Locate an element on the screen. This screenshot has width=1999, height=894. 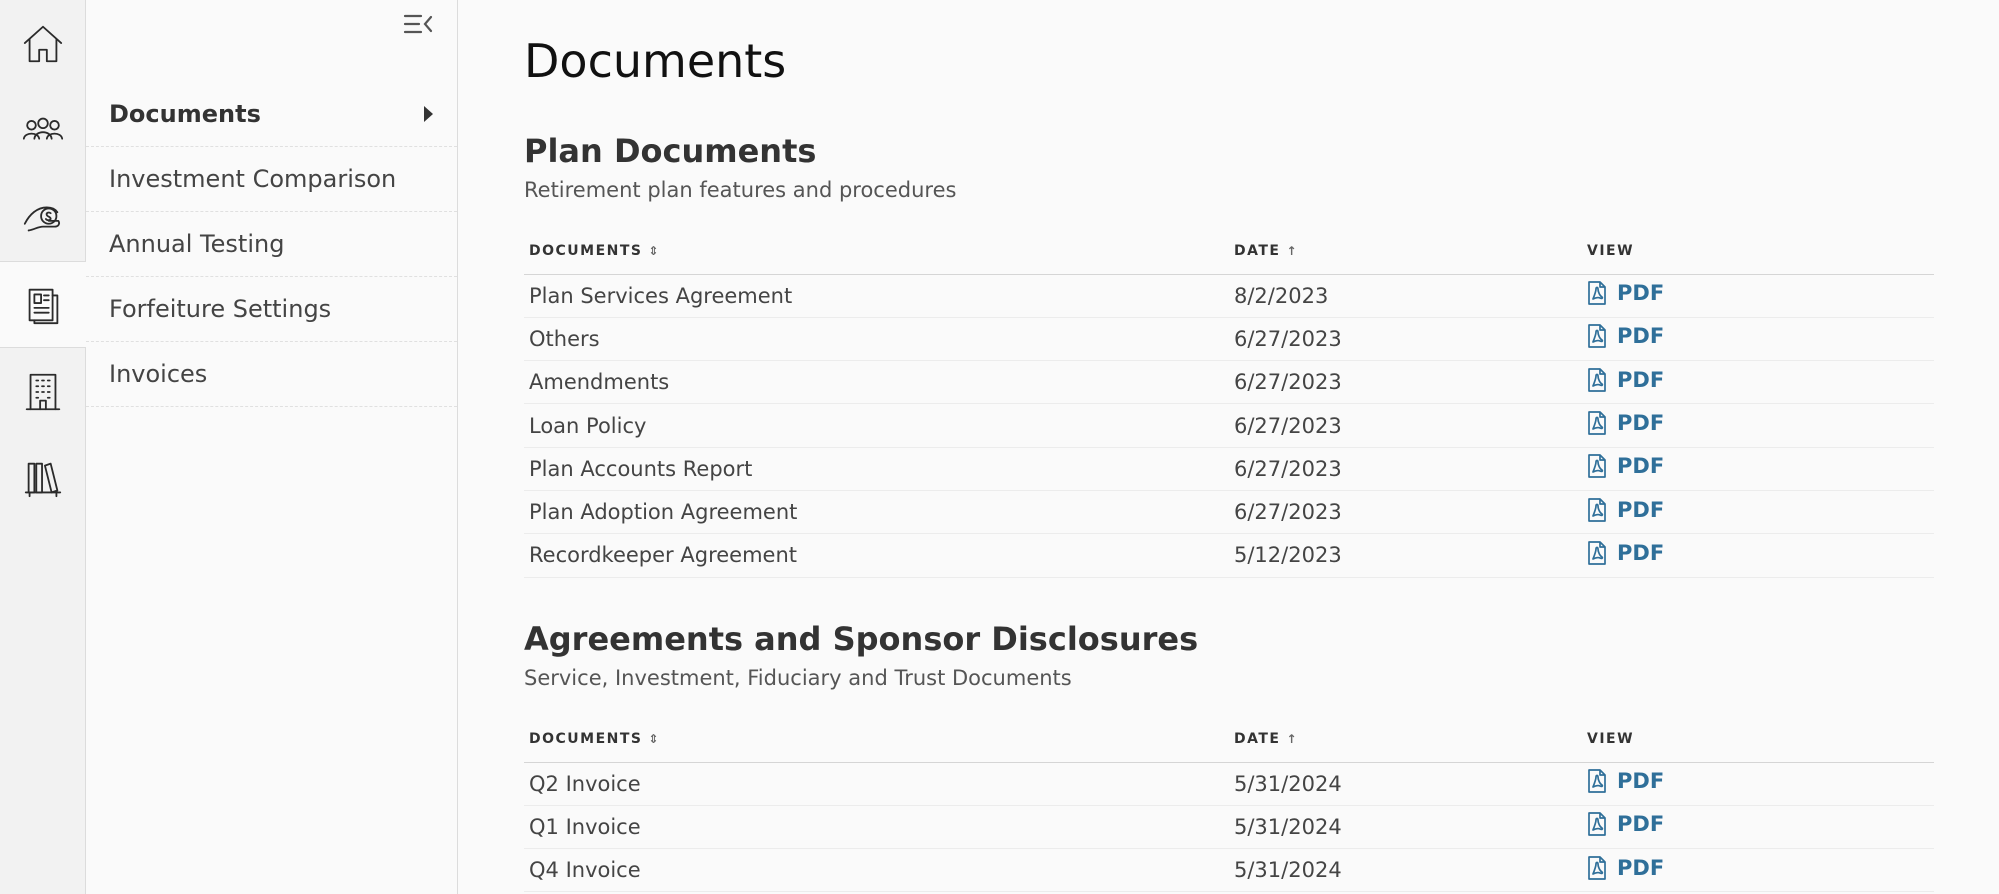
document-date: 8/2/2023 is located at coordinates (1281, 295).